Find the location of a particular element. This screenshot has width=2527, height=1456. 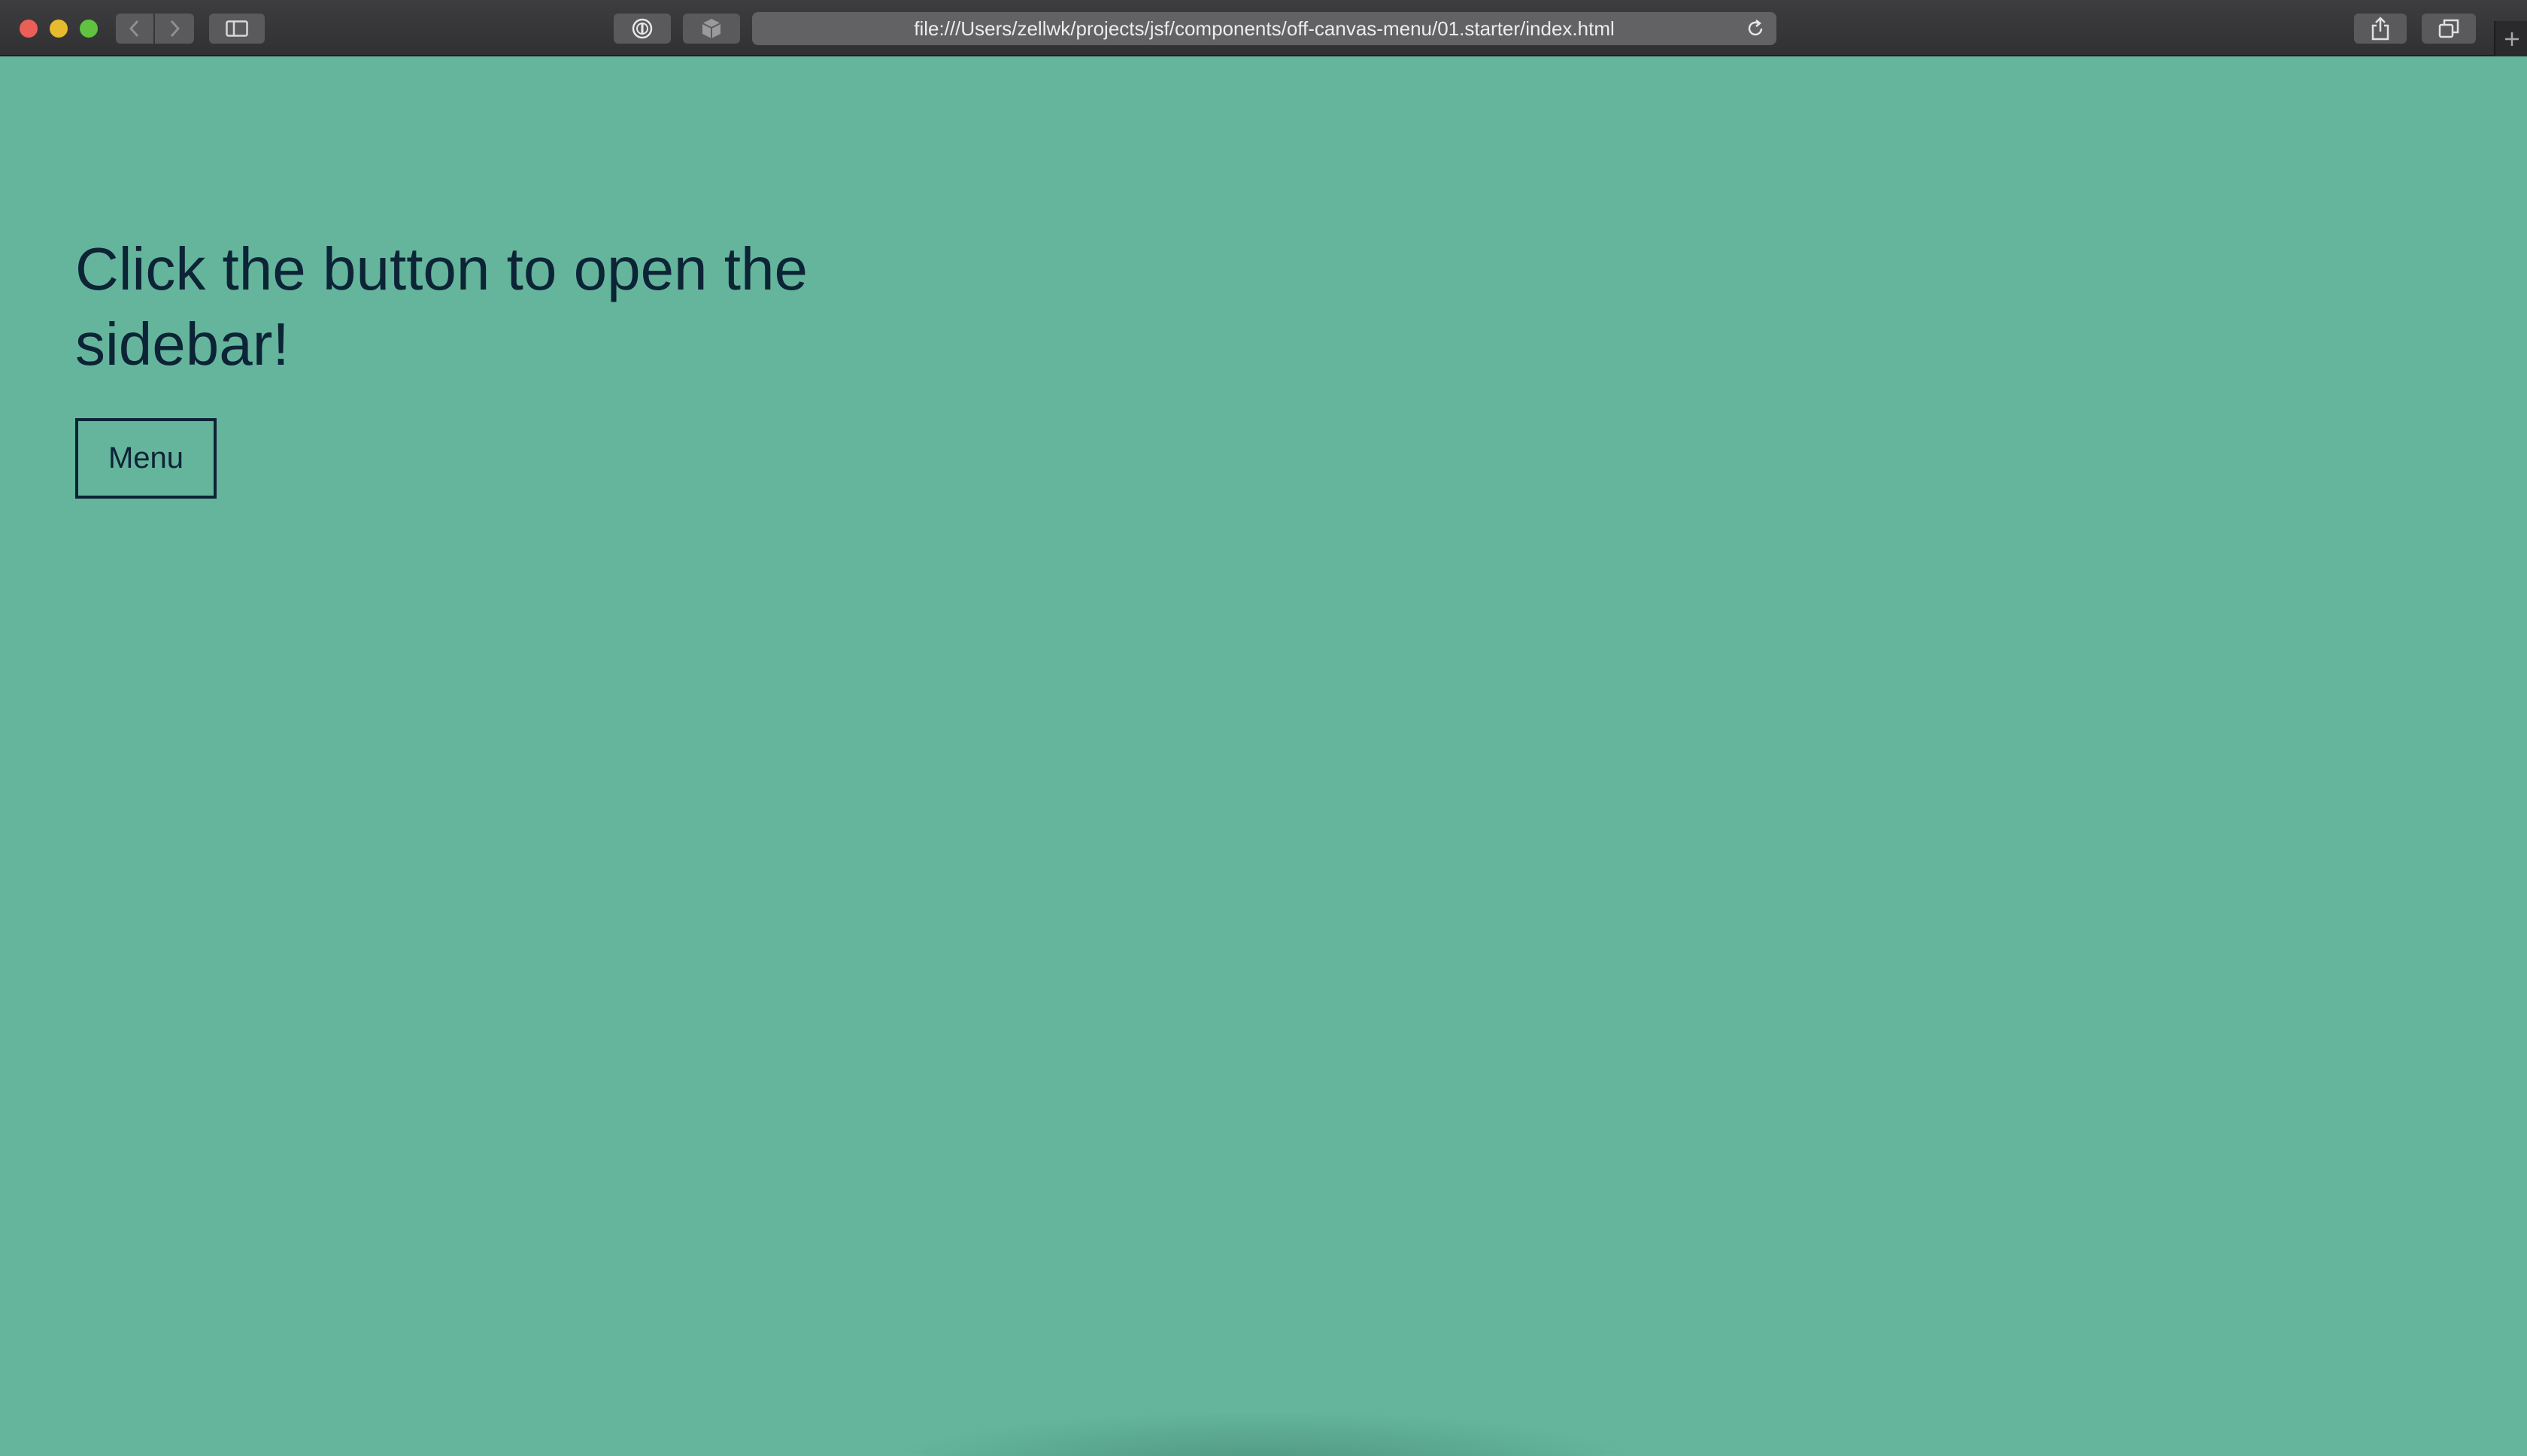

sidebar-icon is located at coordinates (237, 28).